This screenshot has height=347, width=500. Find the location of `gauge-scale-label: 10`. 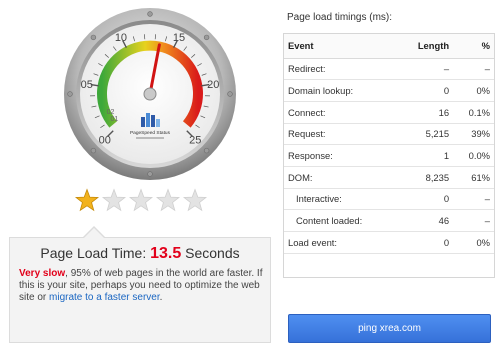

gauge-scale-label: 10 is located at coordinates (121, 38).